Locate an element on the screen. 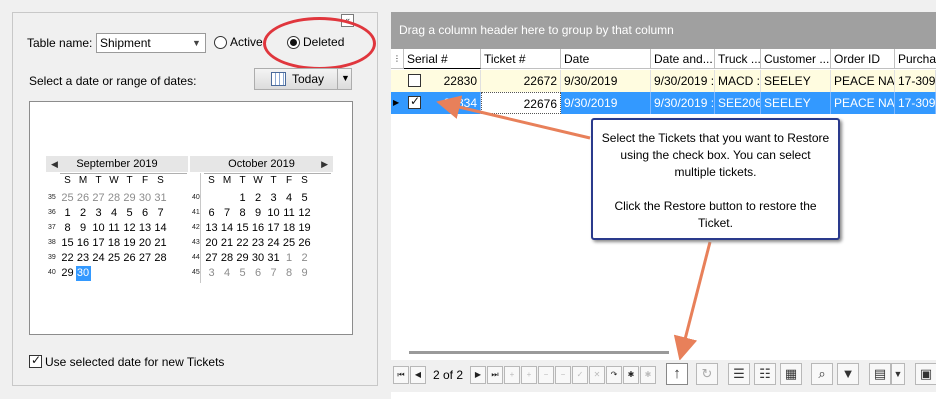 The image size is (936, 399). calendar-day: 11 is located at coordinates (289, 213).